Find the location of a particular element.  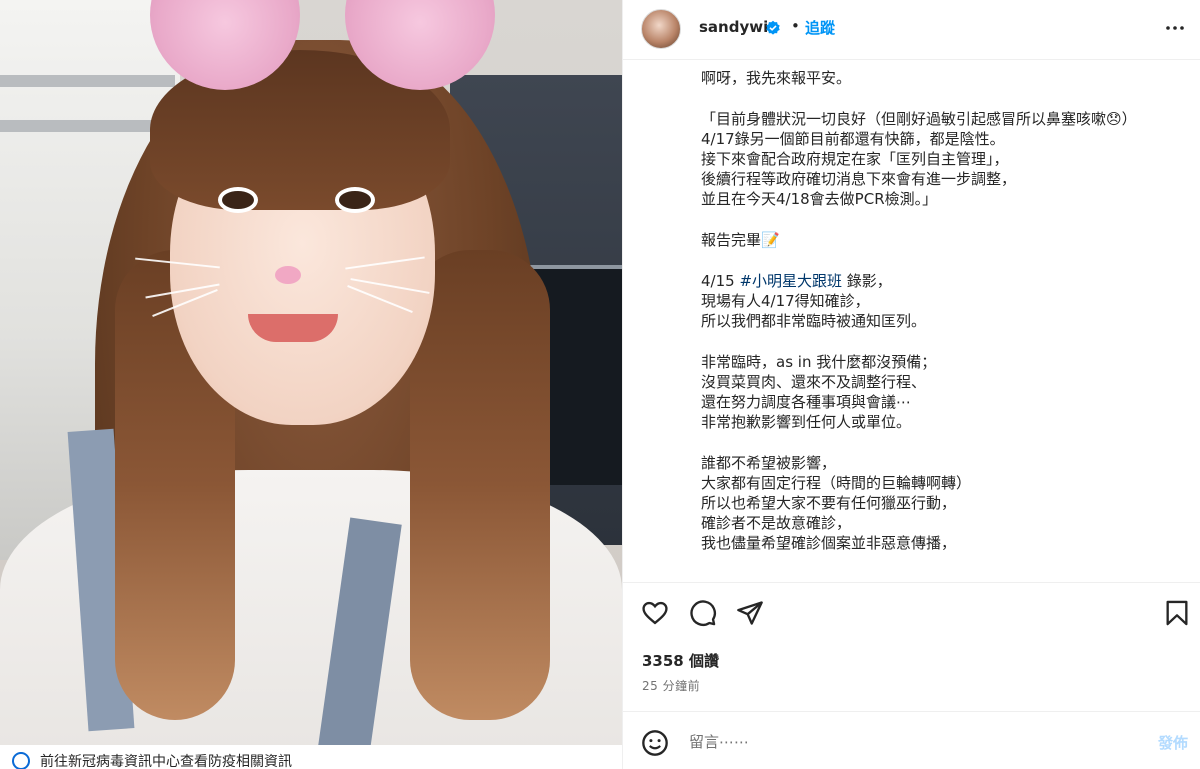

caption-line: 接下來會配合政府規定在家「匡列自主管理」， is located at coordinates (855, 159).